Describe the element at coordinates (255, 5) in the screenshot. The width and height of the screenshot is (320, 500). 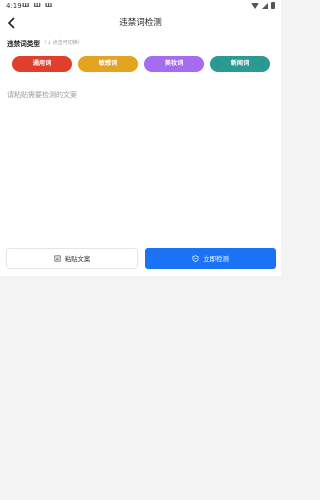
I see `wifi-icon` at that location.